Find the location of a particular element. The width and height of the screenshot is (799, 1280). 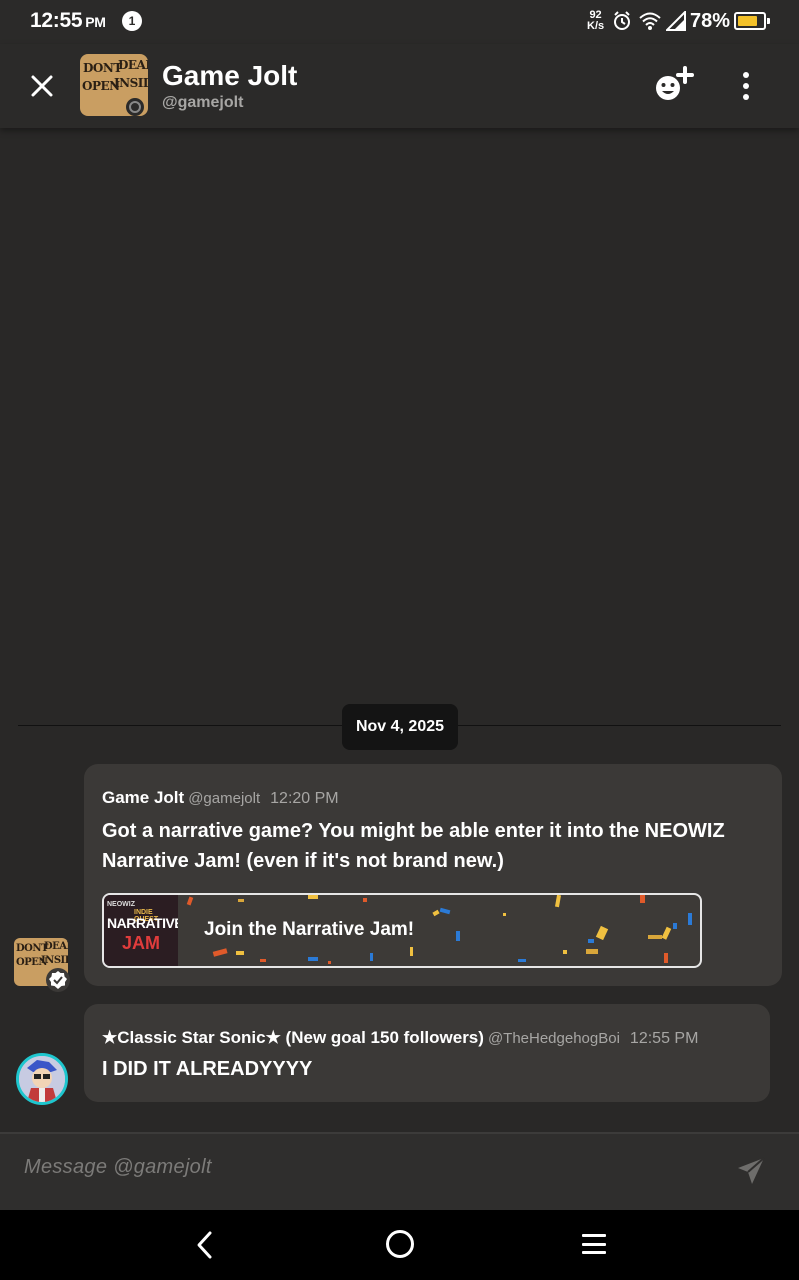

signal-icon is located at coordinates (676, 21).